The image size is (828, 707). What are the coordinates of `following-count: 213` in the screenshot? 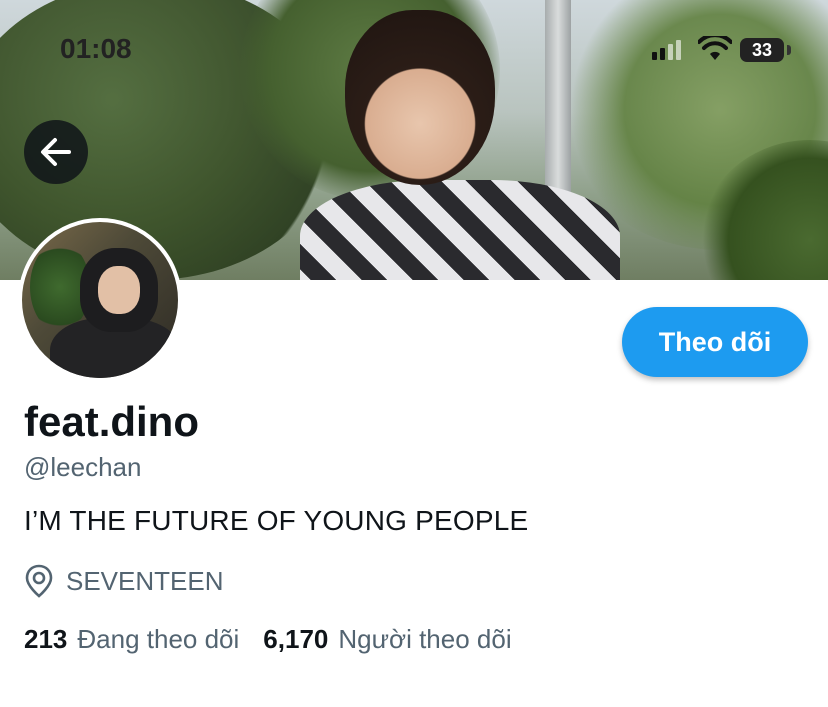 It's located at (46, 639).